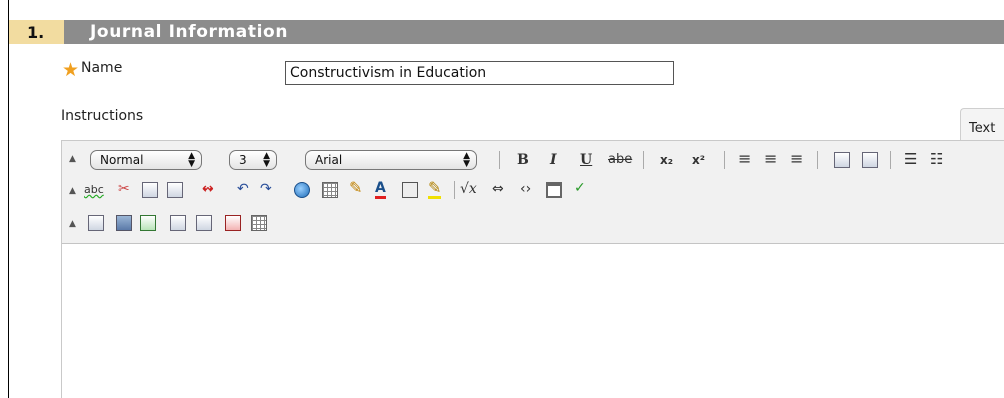 The height and width of the screenshot is (398, 1004). Describe the element at coordinates (148, 223) in the screenshot. I see `insert-media-icon` at that location.